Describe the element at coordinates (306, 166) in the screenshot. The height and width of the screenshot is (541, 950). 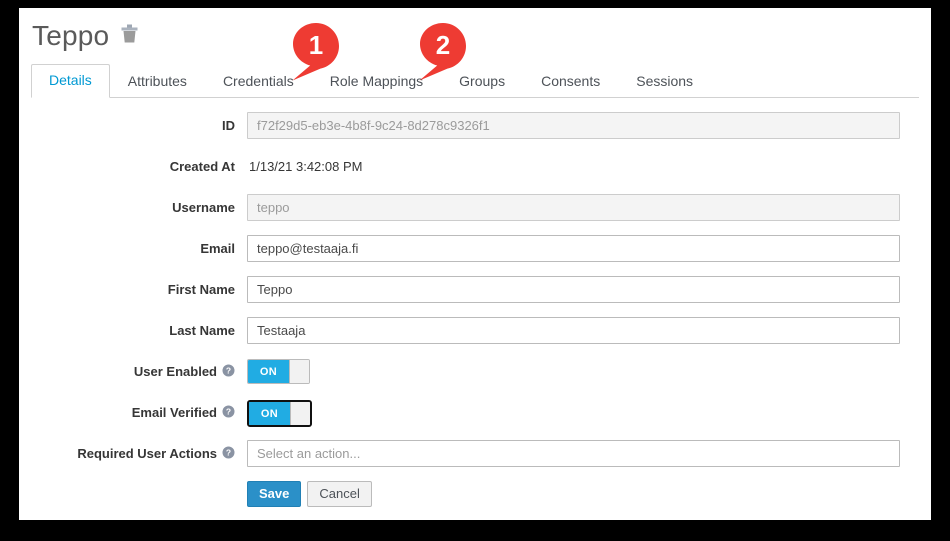
I see `created-at-value: 1/13/21 3:42:08 PM` at that location.